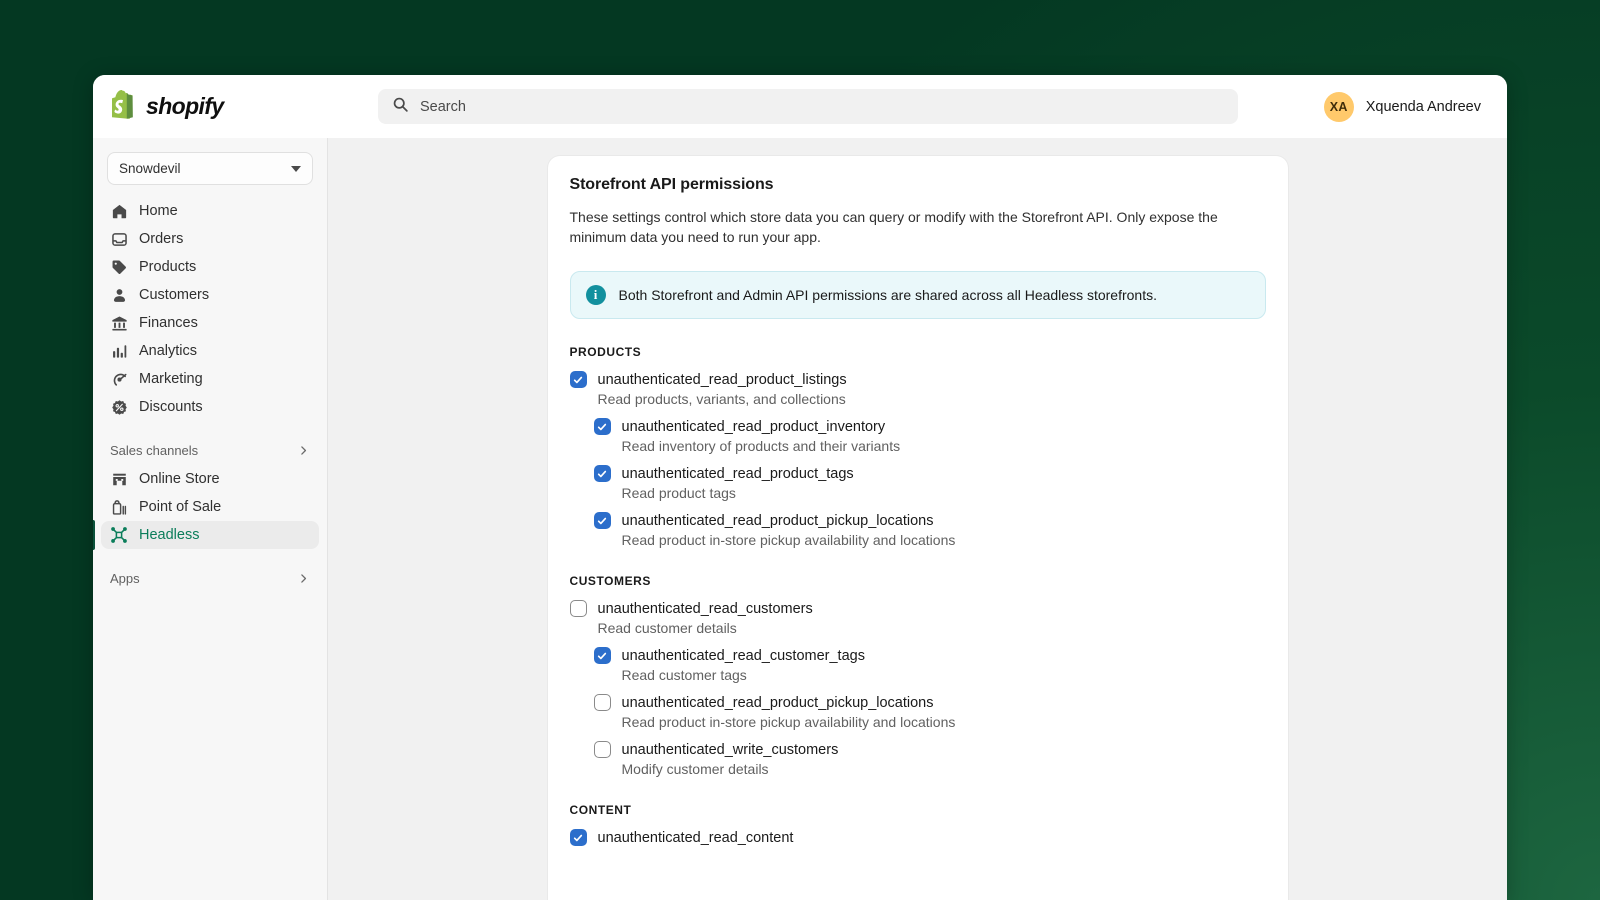 Image resolution: width=1600 pixels, height=900 pixels. I want to click on sidebar-item-analytics: Analytics, so click(210, 351).